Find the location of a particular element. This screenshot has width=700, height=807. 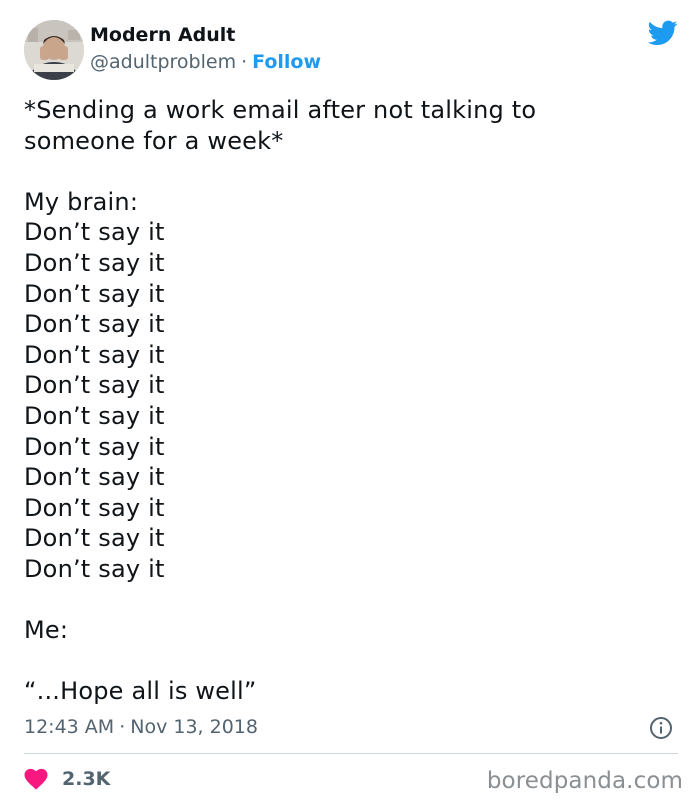

avatar is located at coordinates (54, 50).